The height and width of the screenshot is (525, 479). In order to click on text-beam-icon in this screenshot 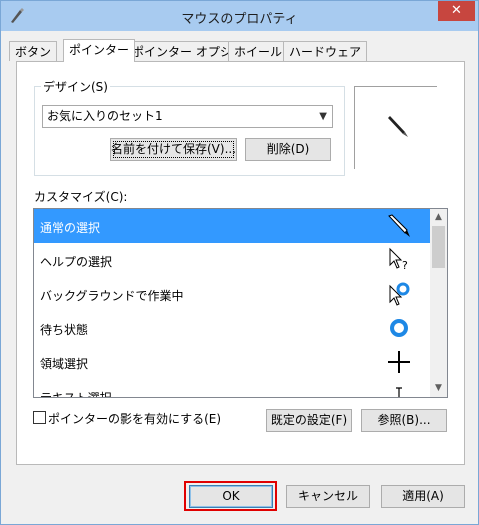, I will do `click(399, 392)`.